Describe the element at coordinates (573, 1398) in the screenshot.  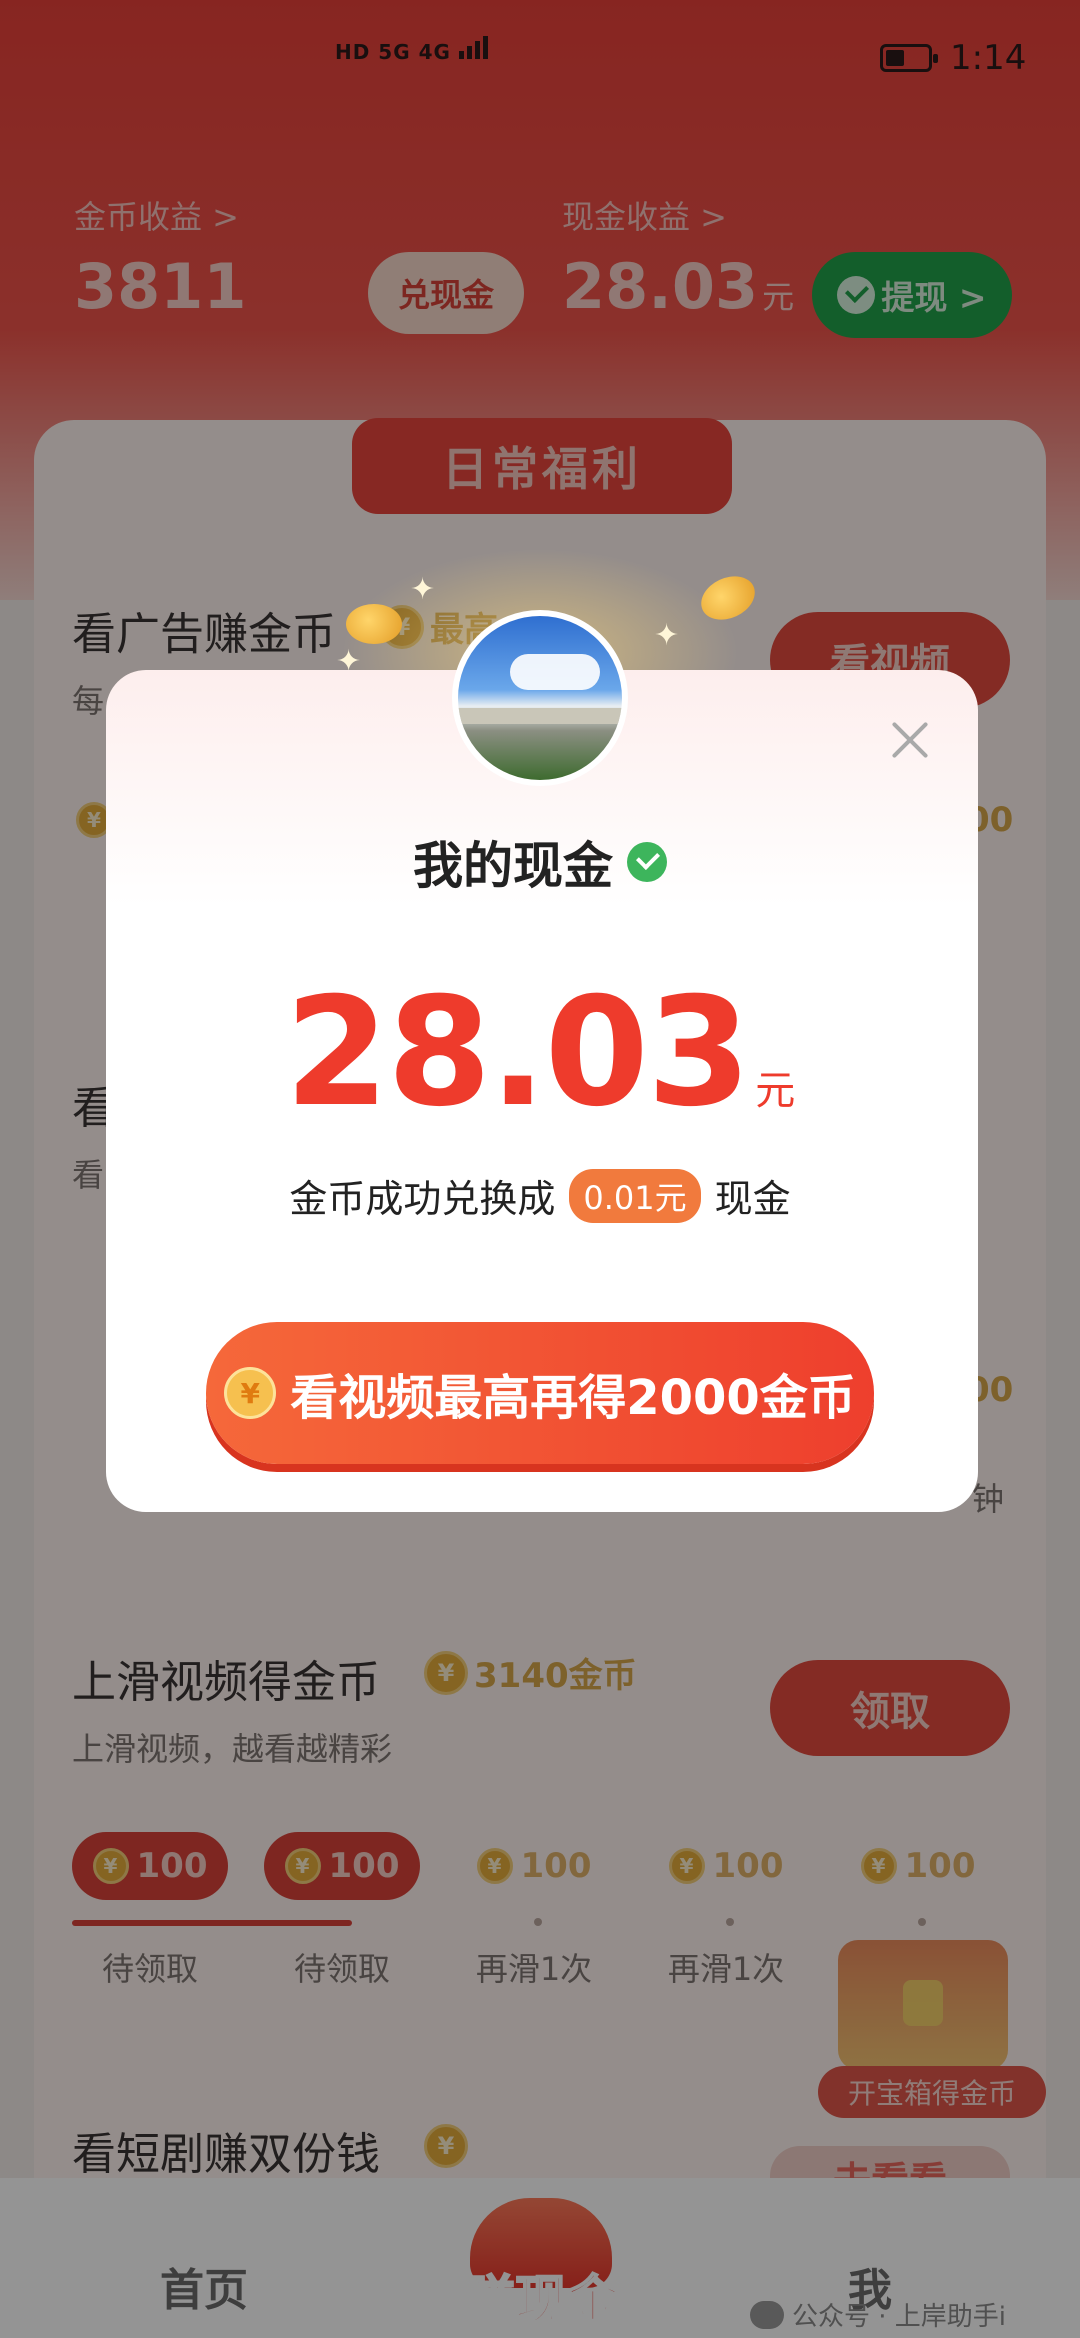
I see `cta-label: 看视频最高再得2000金币` at that location.